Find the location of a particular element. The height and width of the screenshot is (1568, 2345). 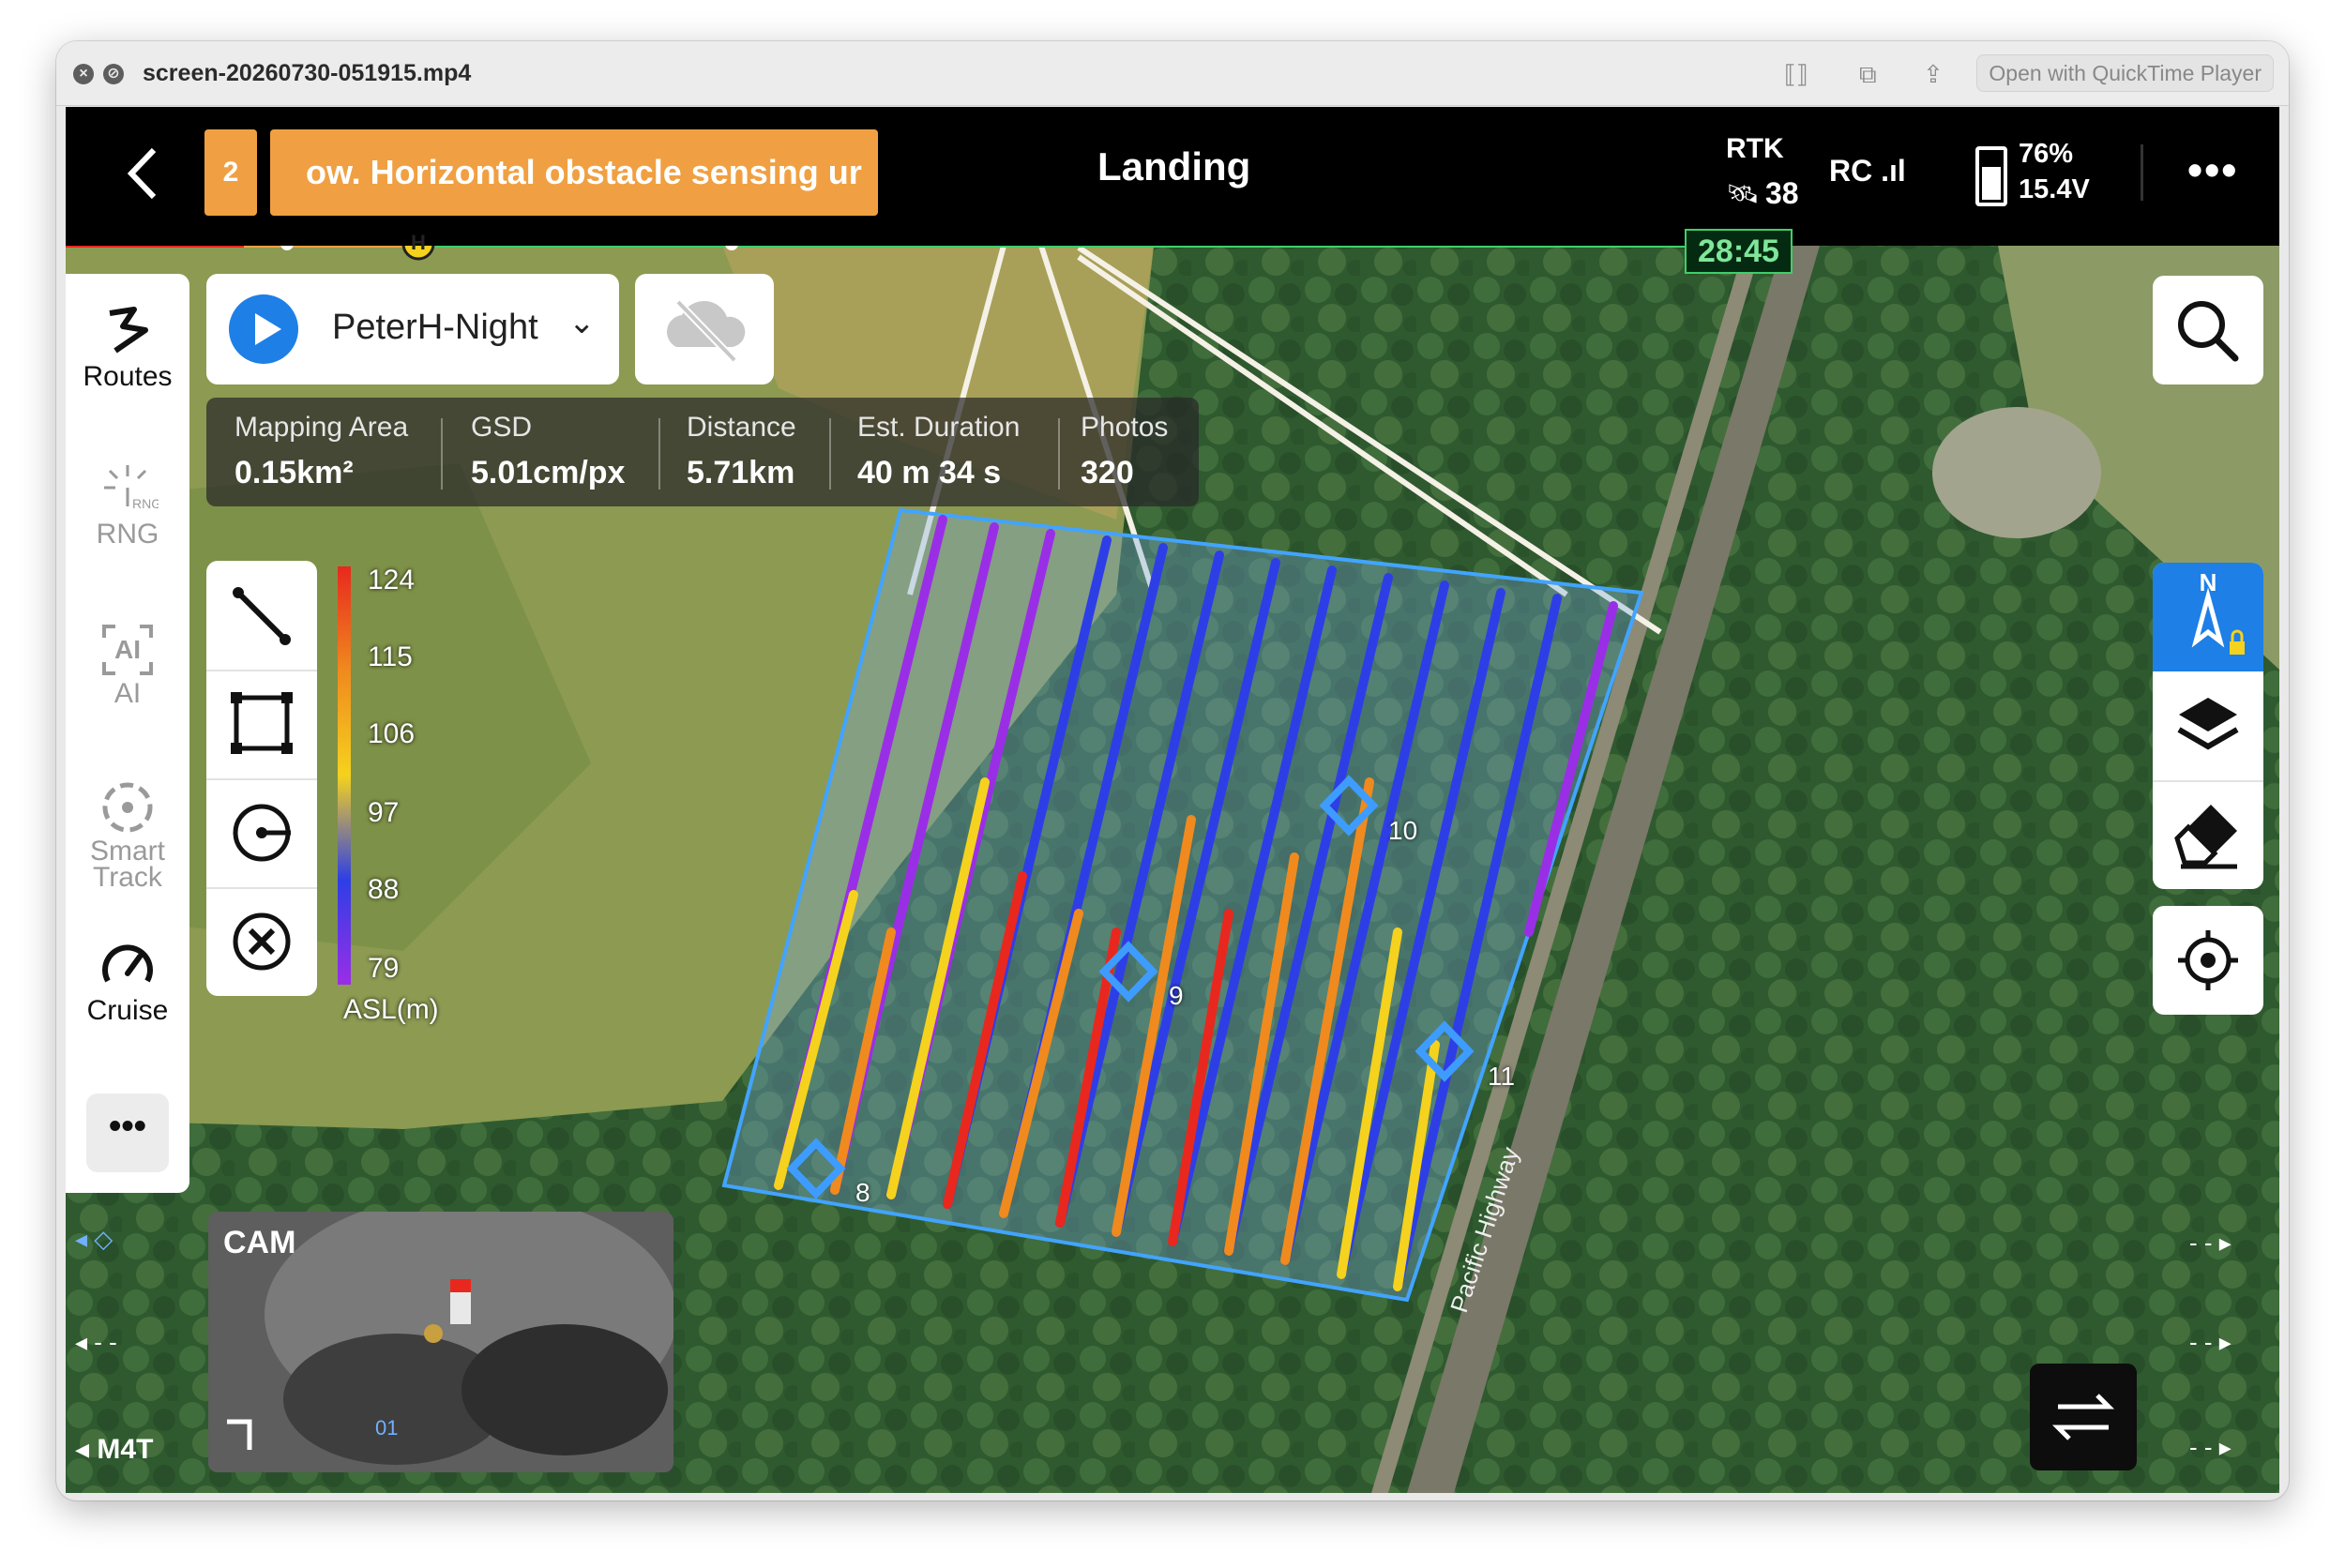

map-tools is located at coordinates (261, 778).